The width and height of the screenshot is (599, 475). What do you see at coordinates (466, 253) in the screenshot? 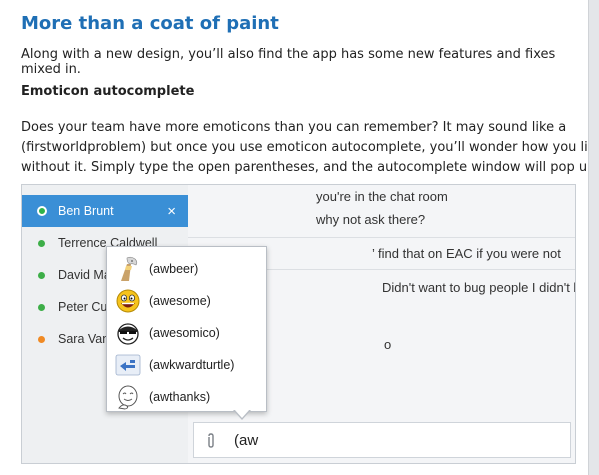
I see `chat-message-line: ’ find that on EAC if you were not` at bounding box center [466, 253].